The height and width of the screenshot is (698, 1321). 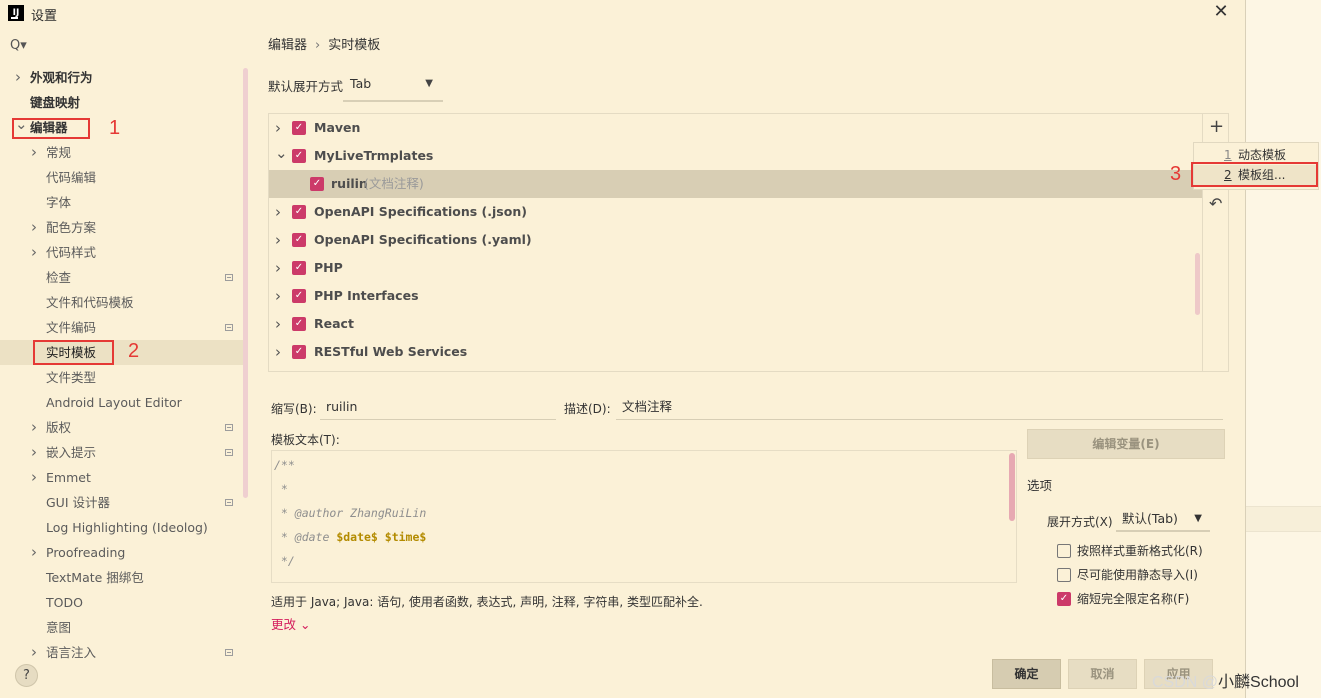 What do you see at coordinates (361, 83) in the screenshot?
I see `default-expand-value: Tab` at bounding box center [361, 83].